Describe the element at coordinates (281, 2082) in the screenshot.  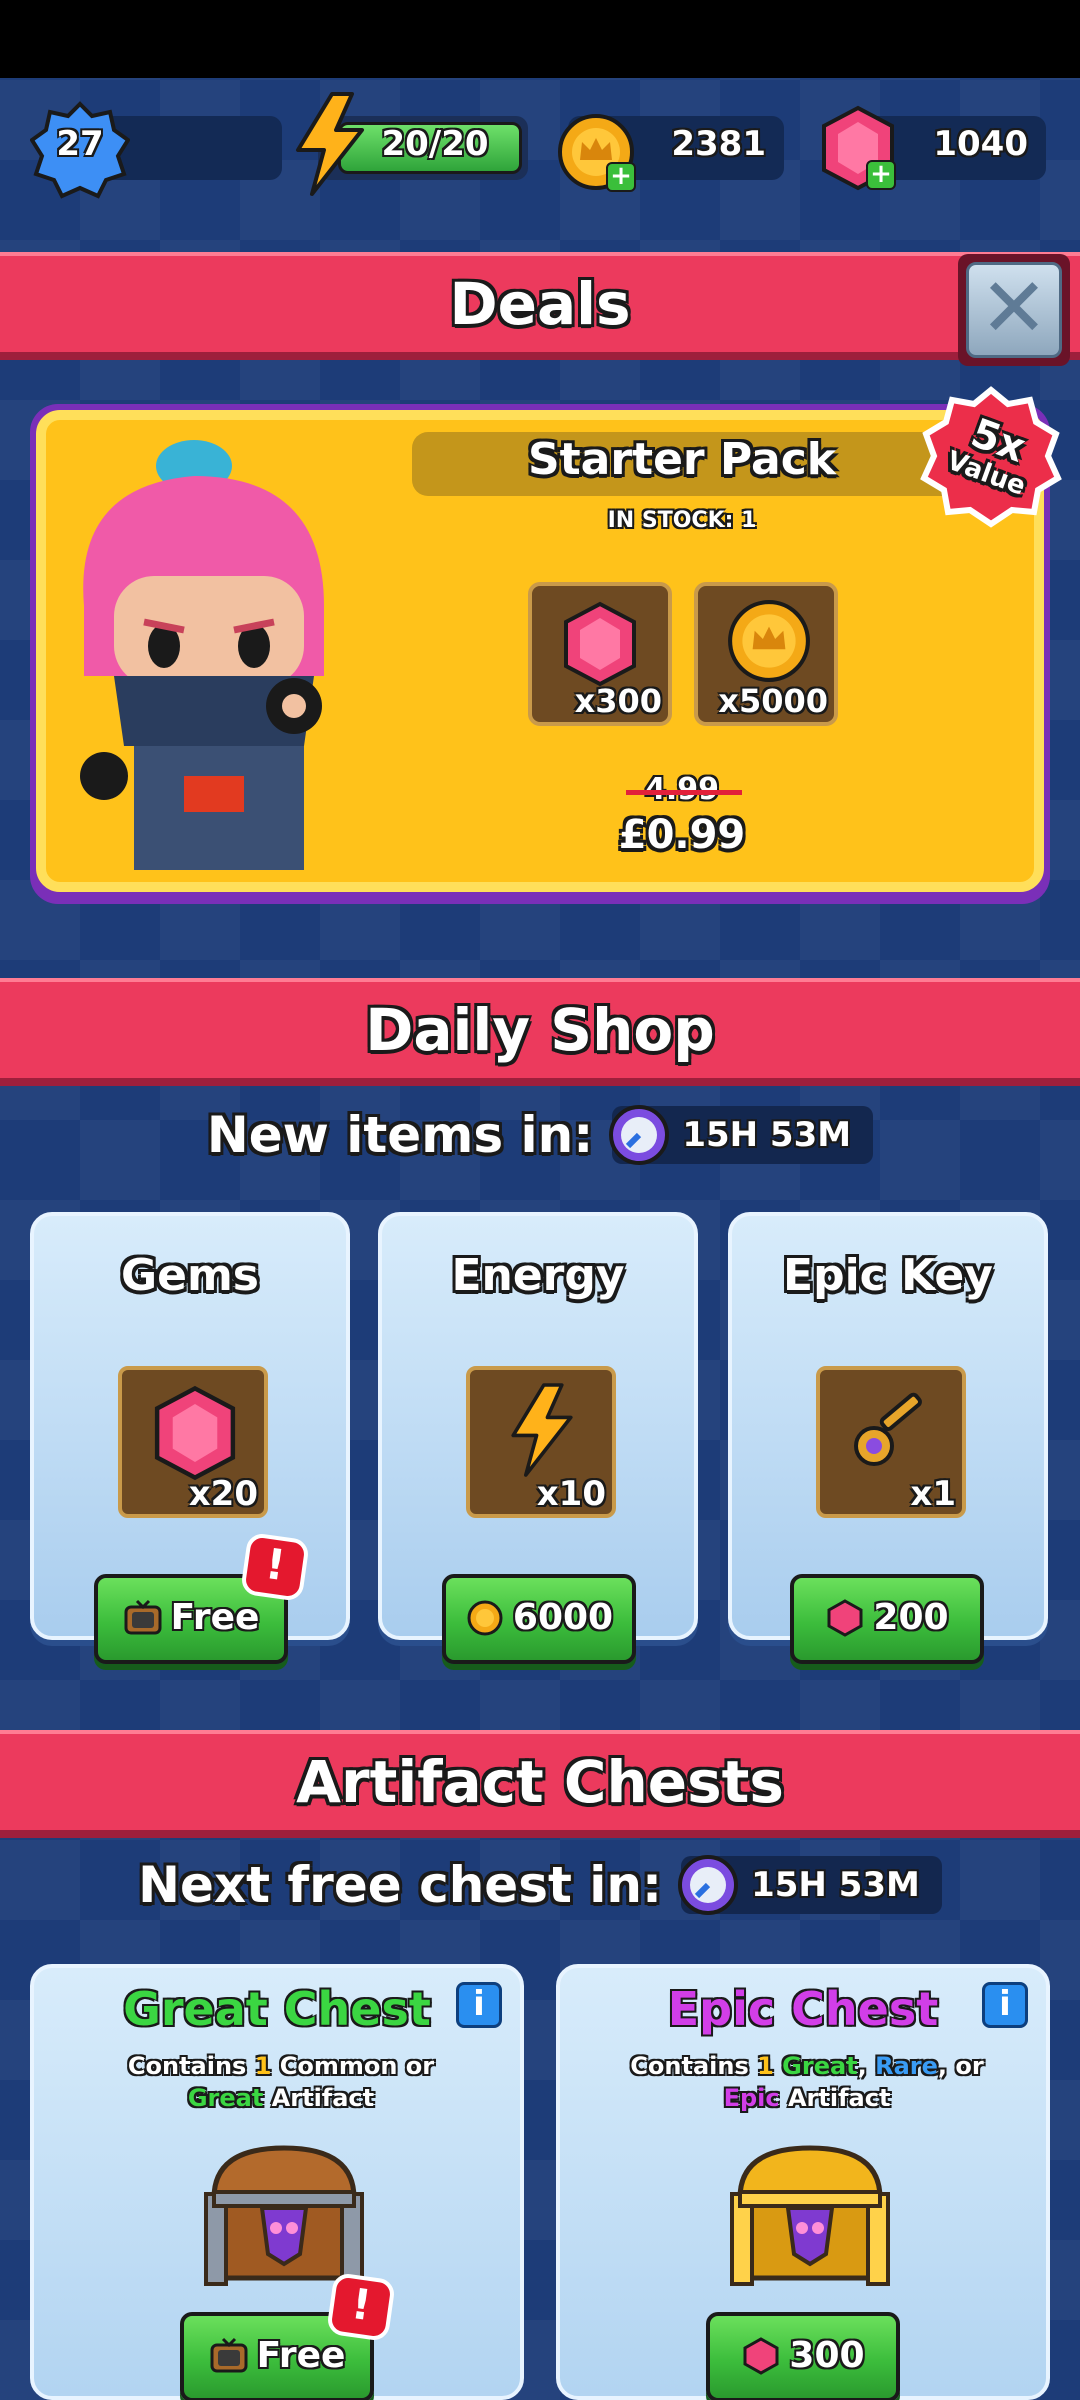
I see `great-chest-description: Contains 1 Common or Great Artifact` at that location.